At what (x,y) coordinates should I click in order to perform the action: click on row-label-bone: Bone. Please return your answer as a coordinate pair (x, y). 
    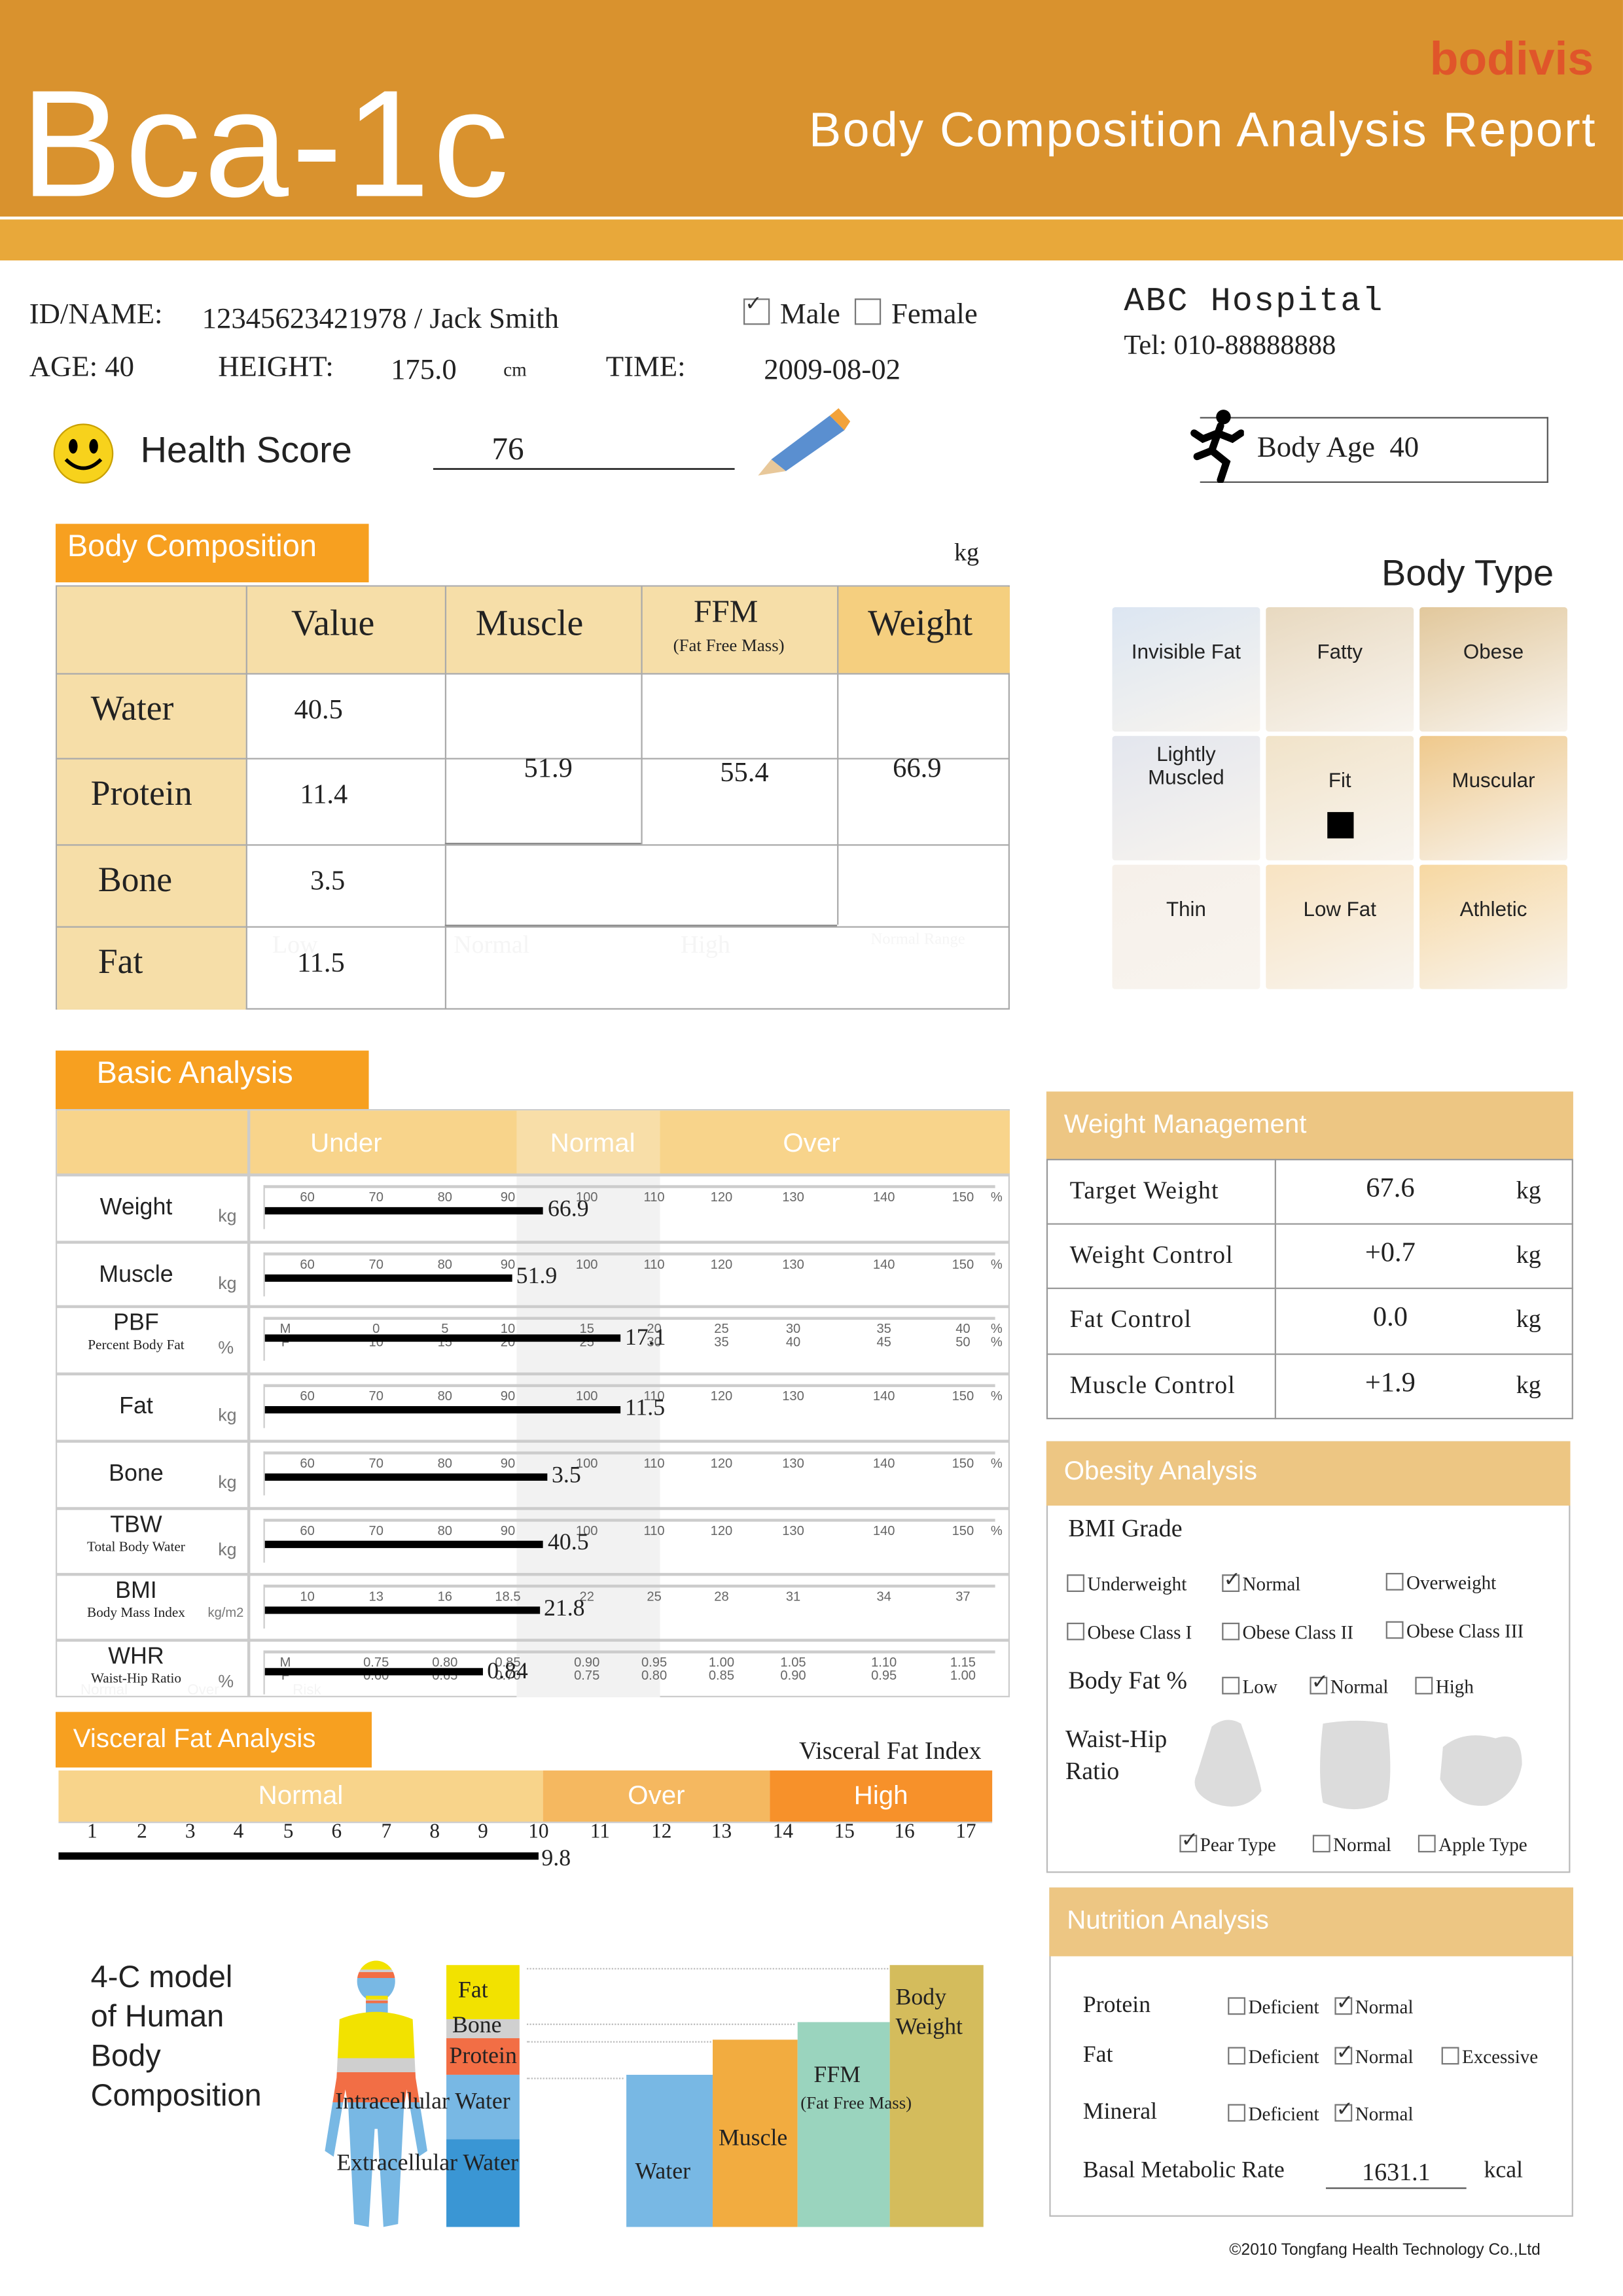
    Looking at the image, I should click on (135, 881).